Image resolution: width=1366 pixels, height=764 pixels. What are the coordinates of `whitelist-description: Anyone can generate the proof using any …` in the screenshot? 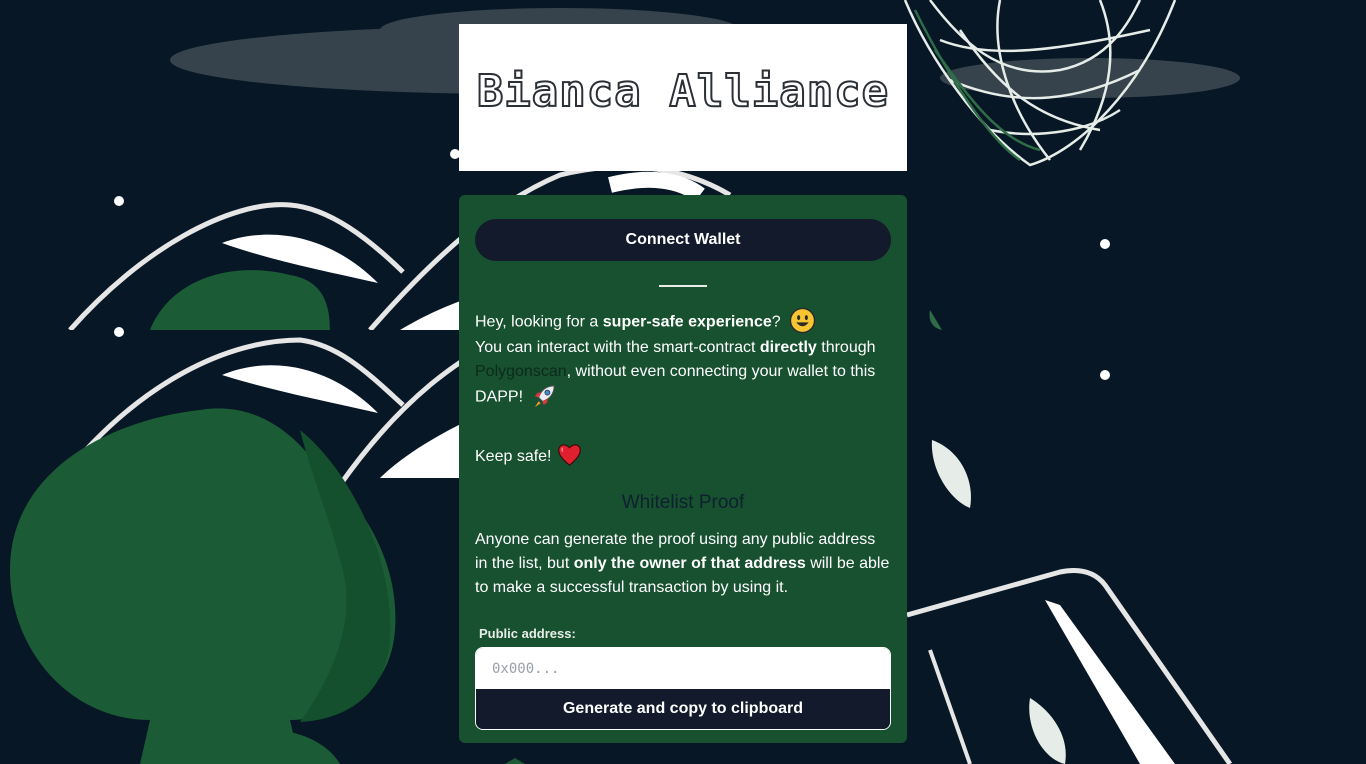 It's located at (683, 564).